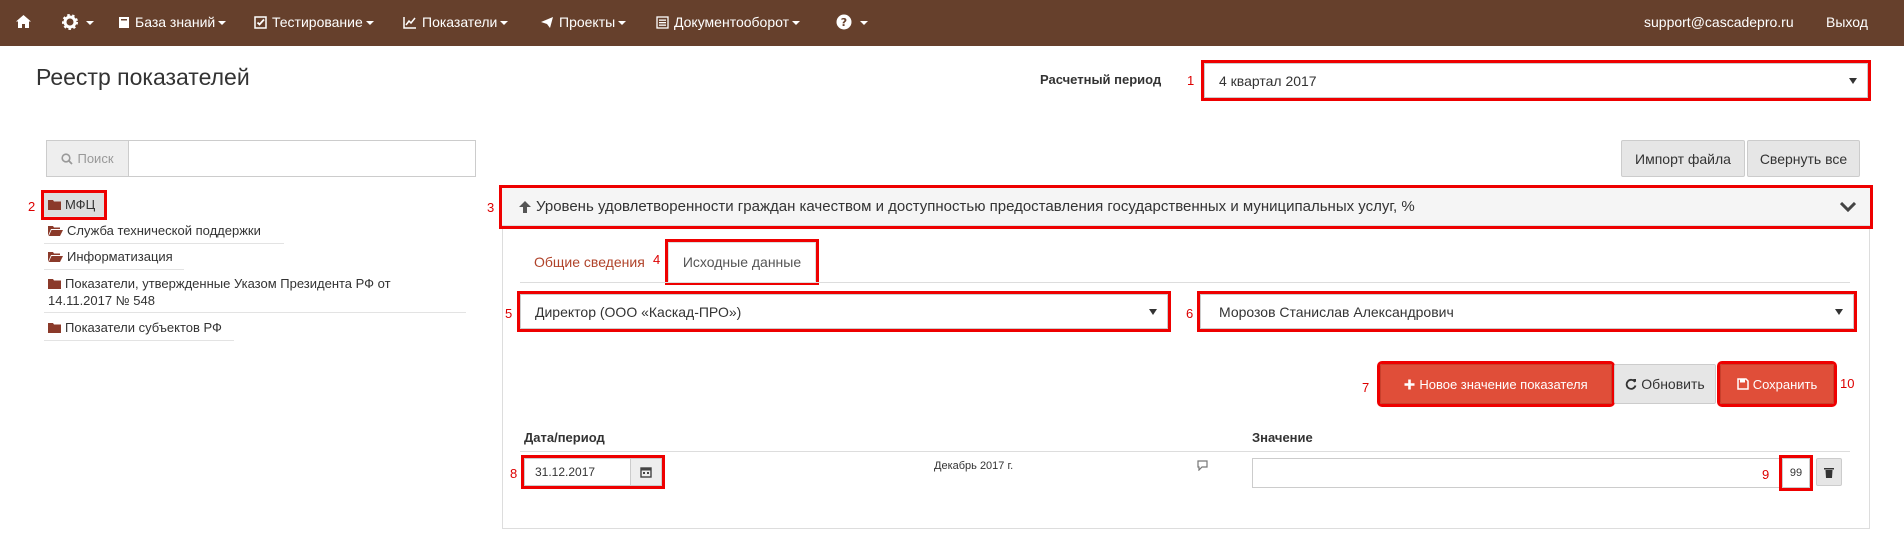 The image size is (1904, 537). Describe the element at coordinates (80, 204) in the screenshot. I see `tree-item-label: МФЦ` at that location.